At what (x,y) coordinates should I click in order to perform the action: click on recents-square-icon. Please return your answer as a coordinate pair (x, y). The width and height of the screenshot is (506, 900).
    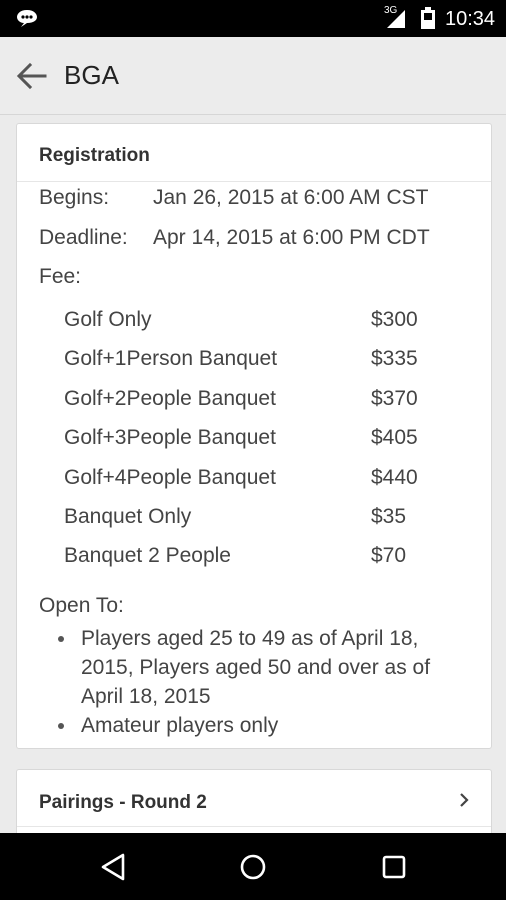
    Looking at the image, I should click on (394, 867).